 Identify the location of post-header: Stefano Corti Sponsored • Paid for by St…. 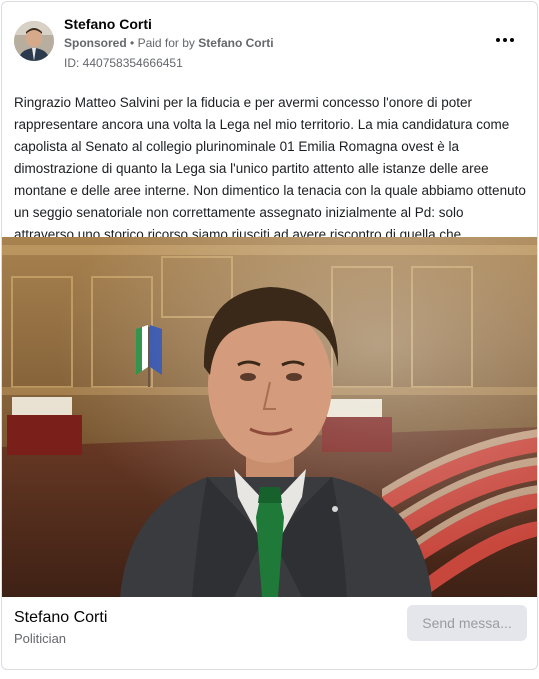
(269, 42).